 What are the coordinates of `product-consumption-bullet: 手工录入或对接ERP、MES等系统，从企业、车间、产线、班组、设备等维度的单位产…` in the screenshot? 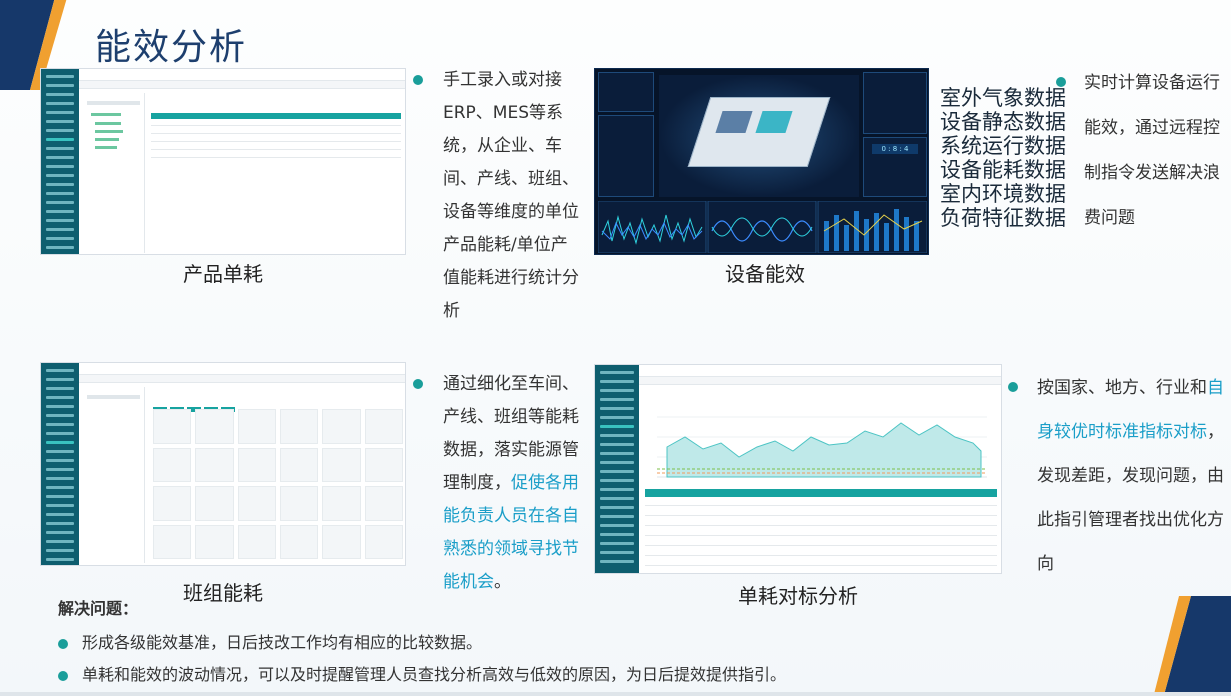 It's located at (498, 196).